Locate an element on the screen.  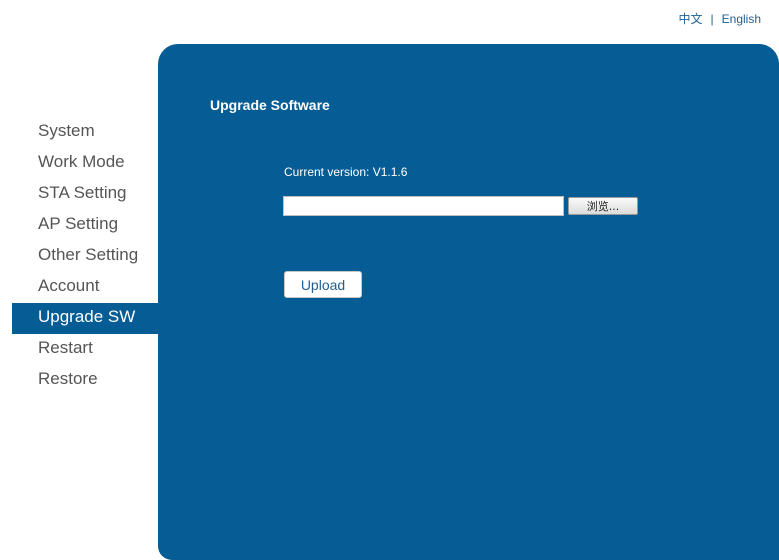
sidebar-item-ap-setting: AP Setting is located at coordinates (85, 225).